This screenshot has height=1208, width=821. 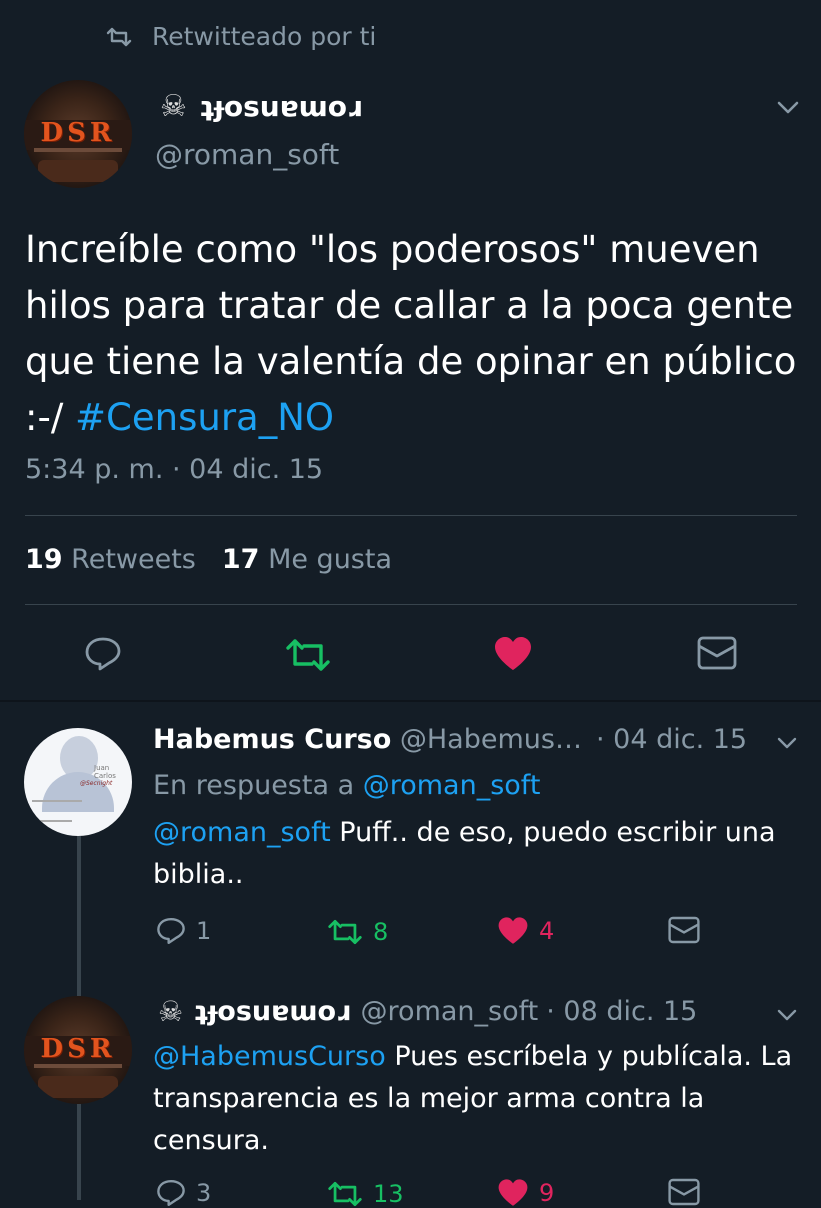 What do you see at coordinates (174, 469) in the screenshot?
I see `timestamp: 5:34 p. m. · 04 dic. 15` at bounding box center [174, 469].